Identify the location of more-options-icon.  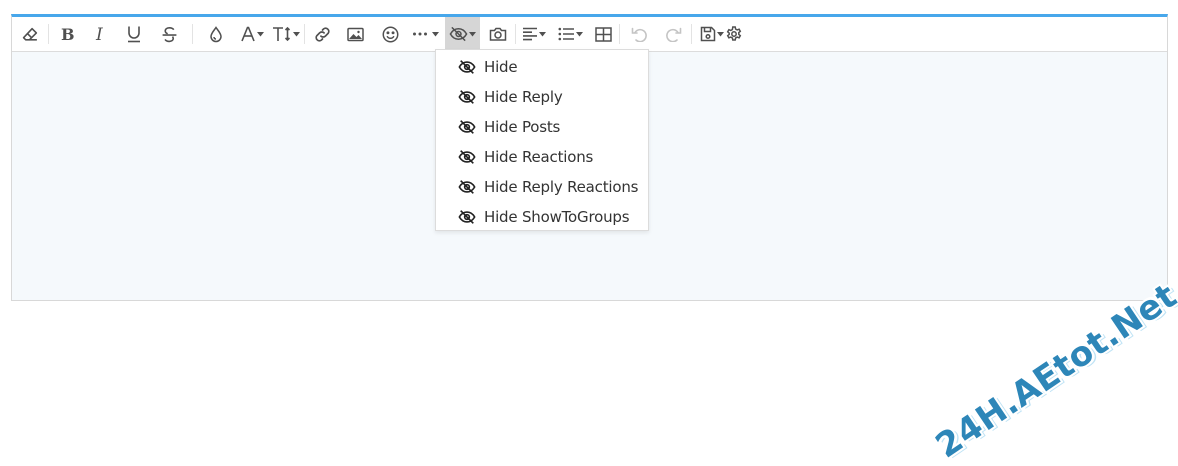
(425, 34).